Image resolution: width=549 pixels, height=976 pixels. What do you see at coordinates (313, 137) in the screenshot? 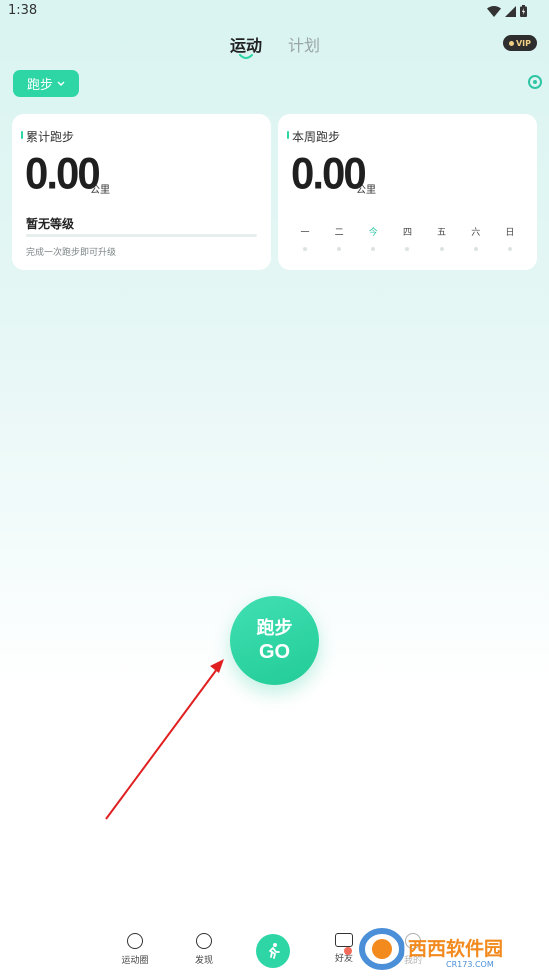
I see `card-title: 本周跑步` at bounding box center [313, 137].